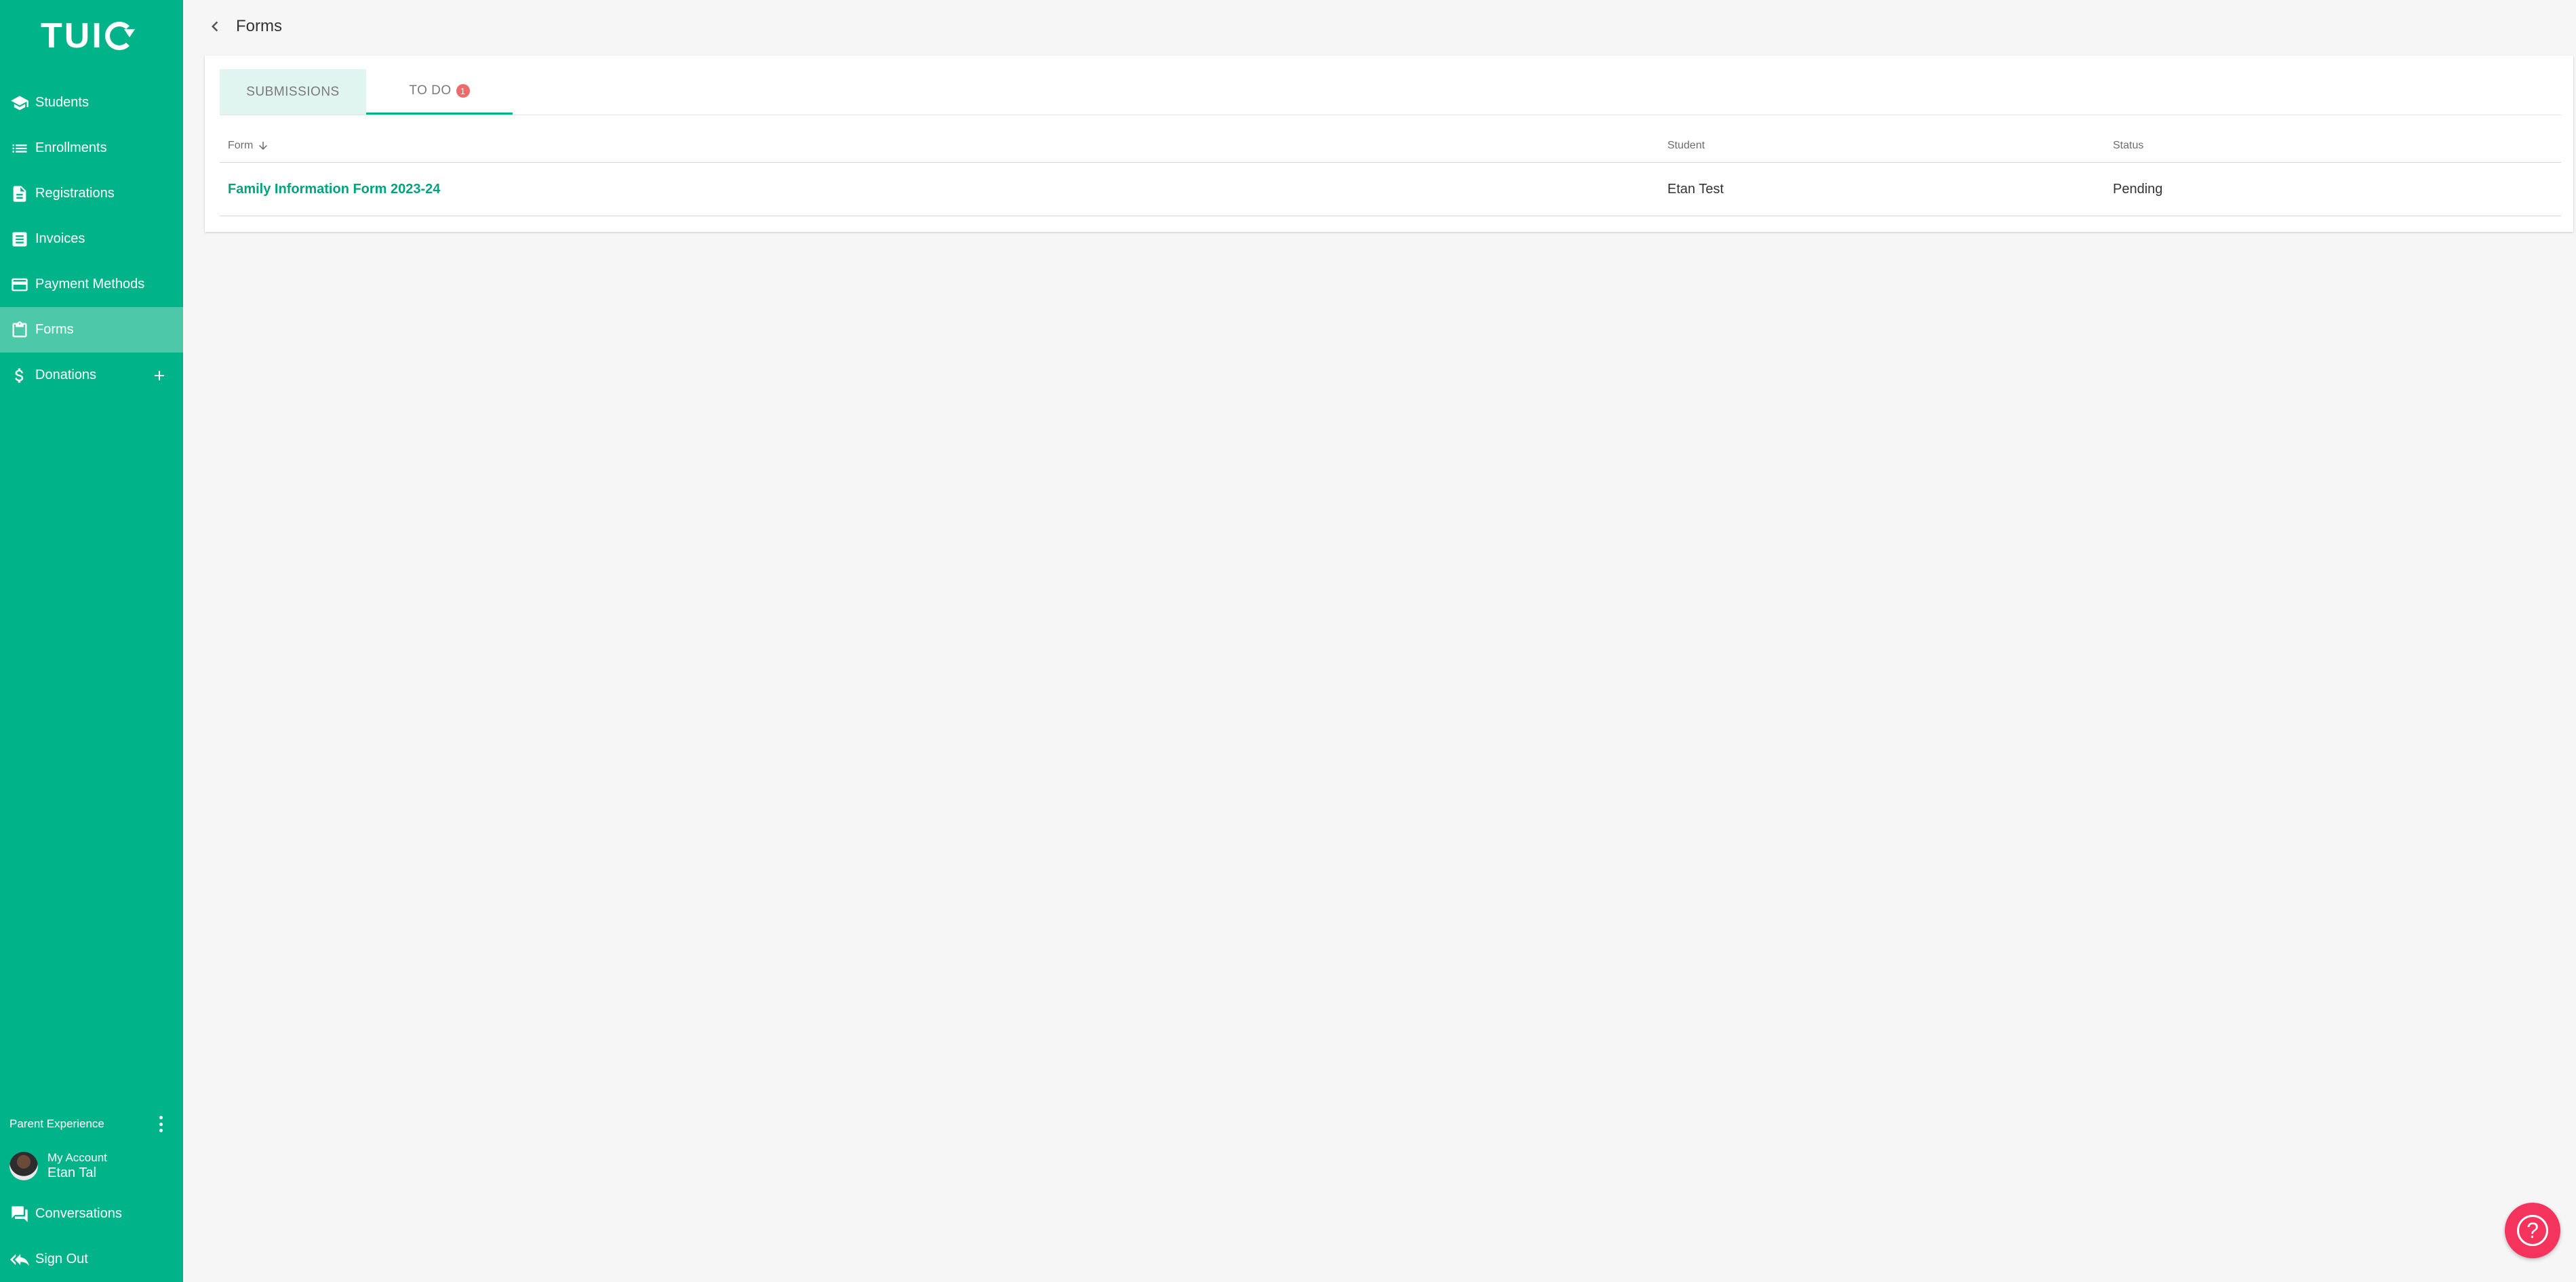 This screenshot has width=2576, height=1282. What do you see at coordinates (215, 26) in the screenshot?
I see `back-chevron-icon` at bounding box center [215, 26].